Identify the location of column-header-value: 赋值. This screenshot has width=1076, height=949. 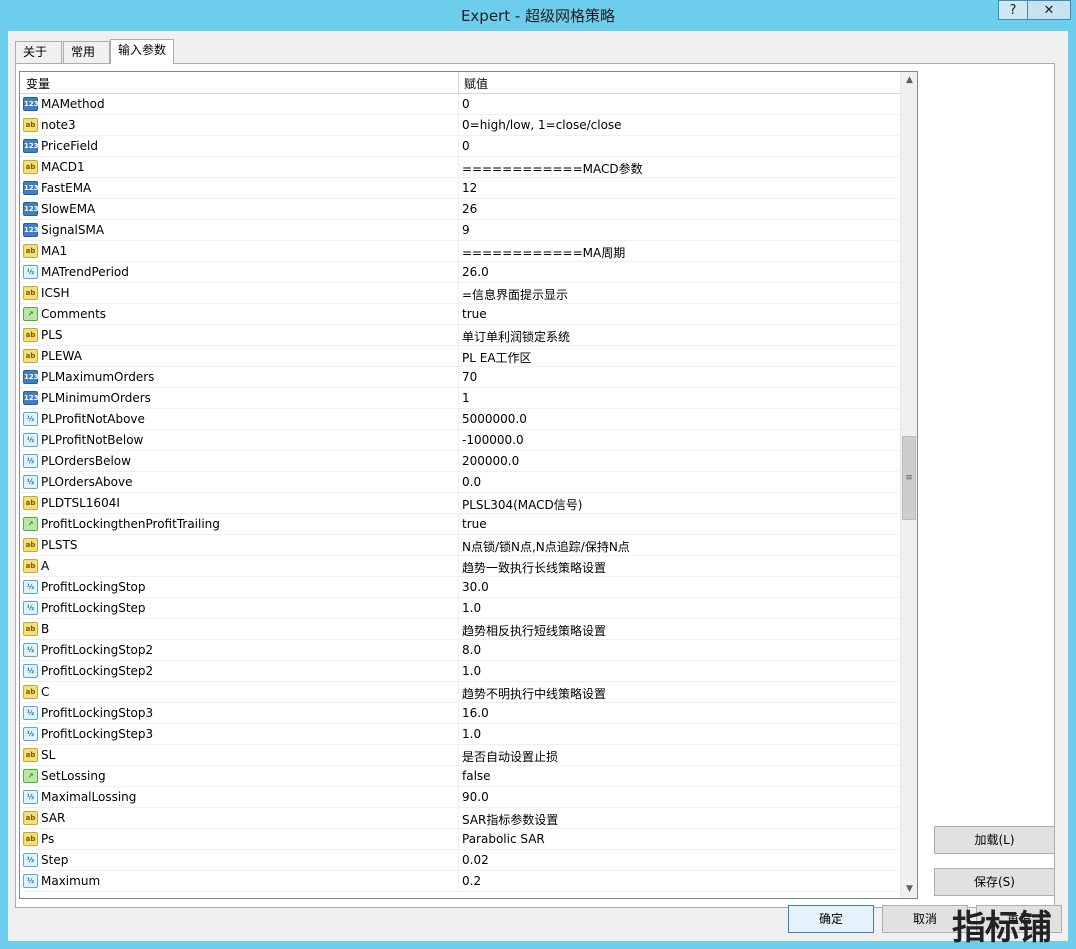
(476, 83).